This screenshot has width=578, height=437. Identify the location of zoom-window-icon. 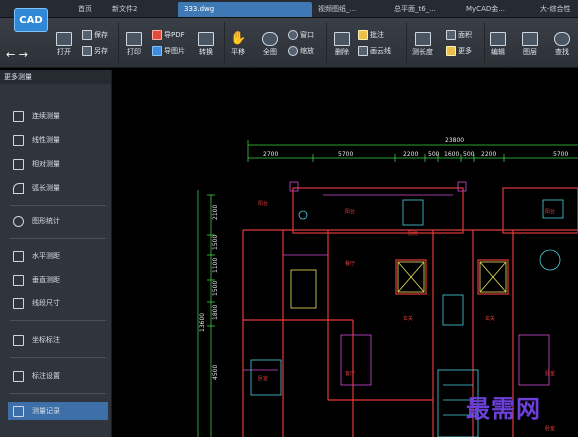
(293, 35).